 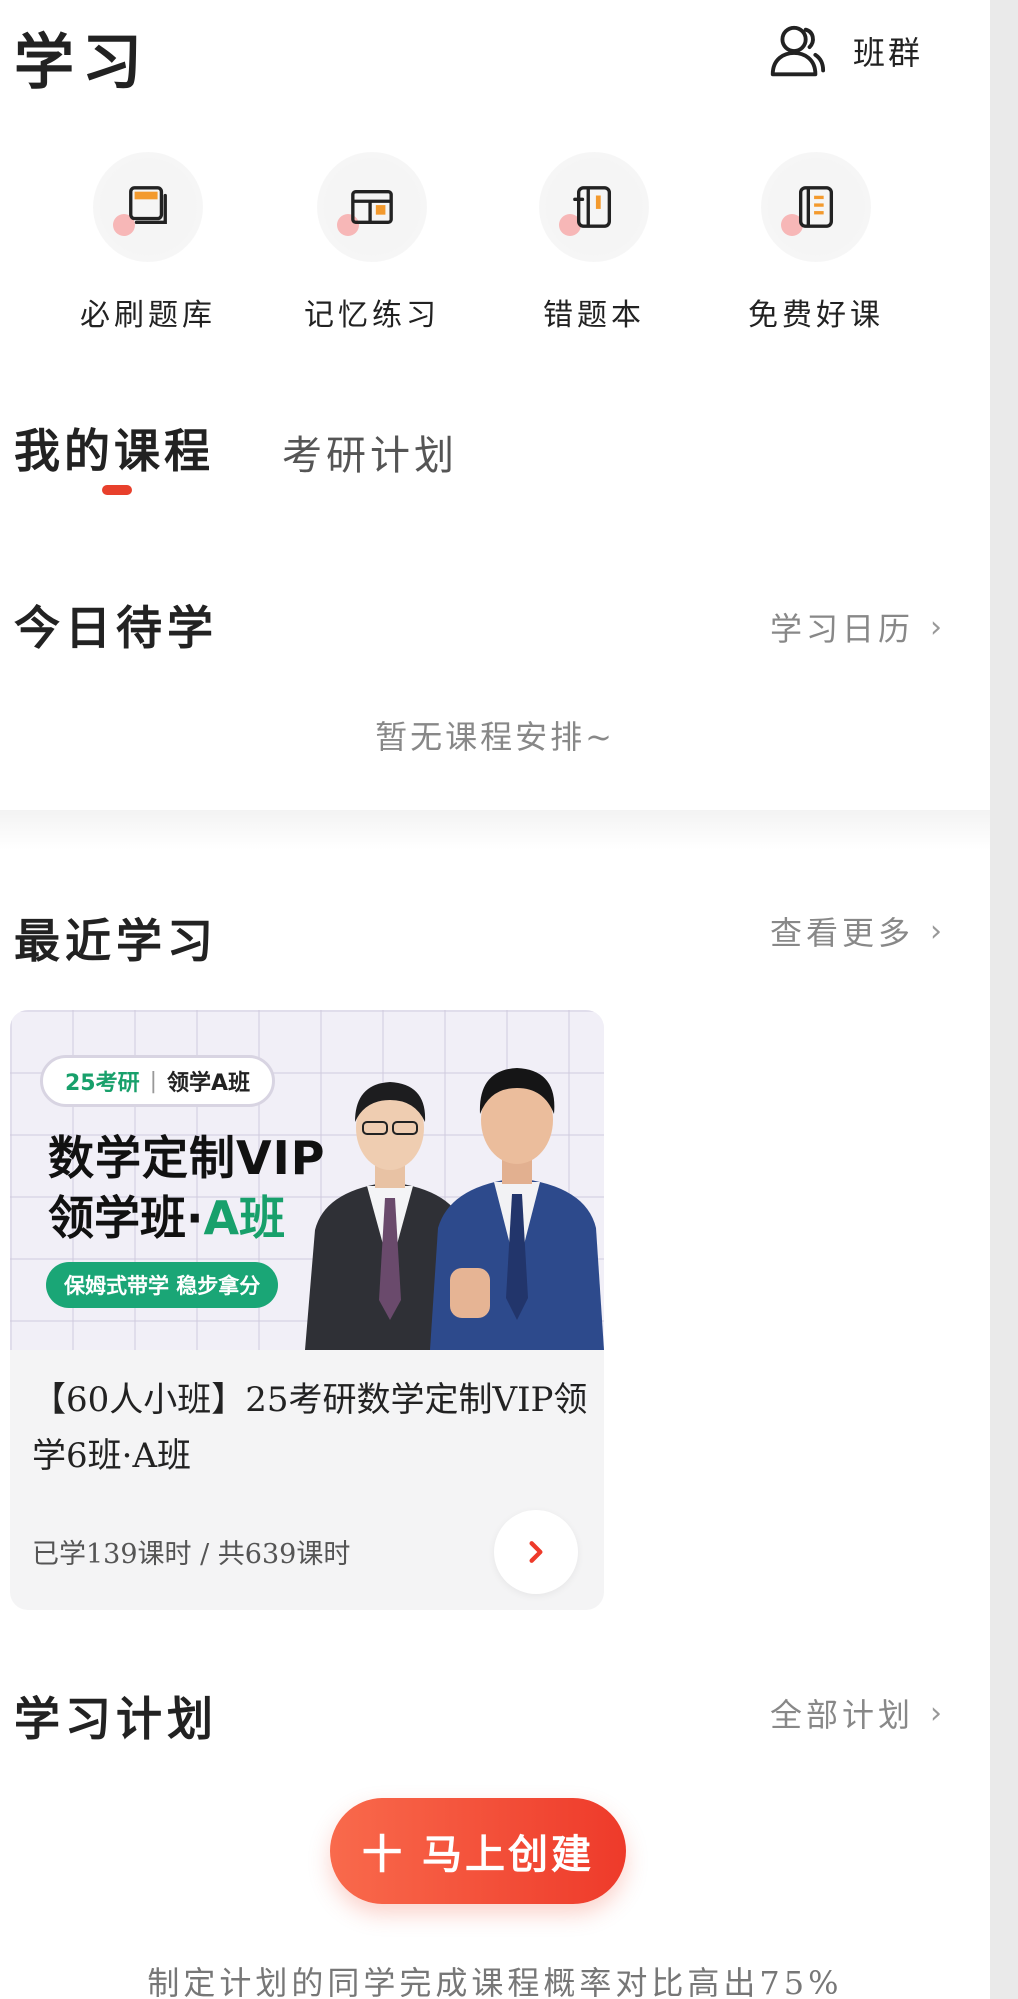 What do you see at coordinates (816, 207) in the screenshot?
I see `free-course-icon` at bounding box center [816, 207].